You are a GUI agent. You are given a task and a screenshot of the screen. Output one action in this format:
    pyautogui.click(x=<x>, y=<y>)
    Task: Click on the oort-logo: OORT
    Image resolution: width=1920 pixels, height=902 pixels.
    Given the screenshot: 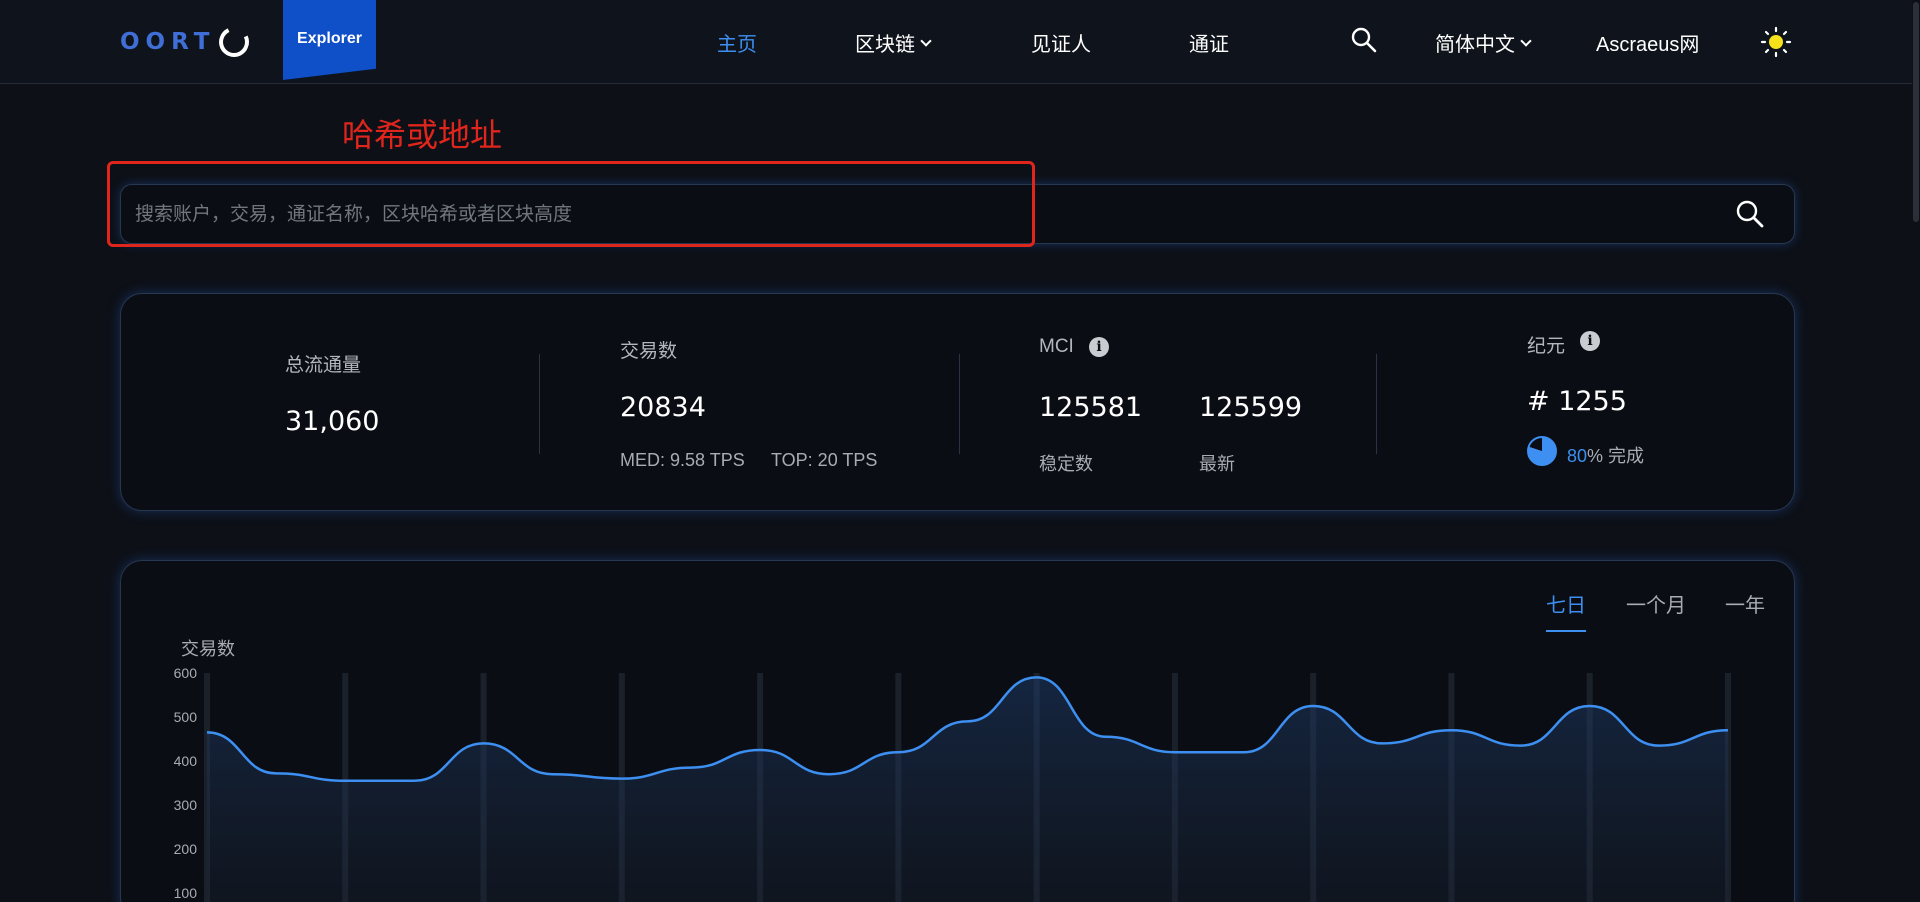 What is the action you would take?
    pyautogui.click(x=187, y=42)
    